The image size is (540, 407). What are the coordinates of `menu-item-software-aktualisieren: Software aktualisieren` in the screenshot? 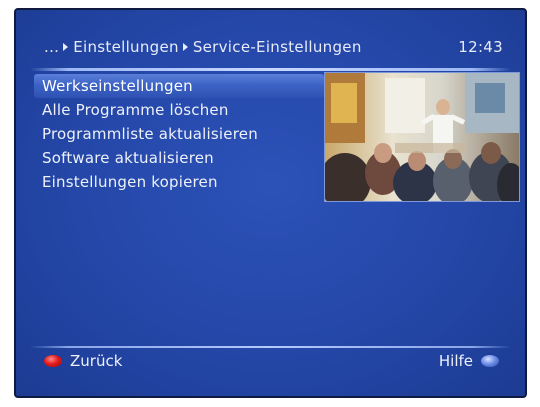 It's located at (179, 158).